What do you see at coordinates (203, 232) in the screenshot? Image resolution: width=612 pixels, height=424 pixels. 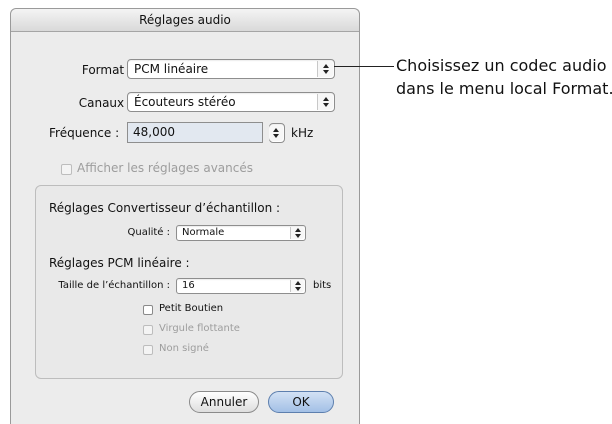 I see `quality-value: Normale` at bounding box center [203, 232].